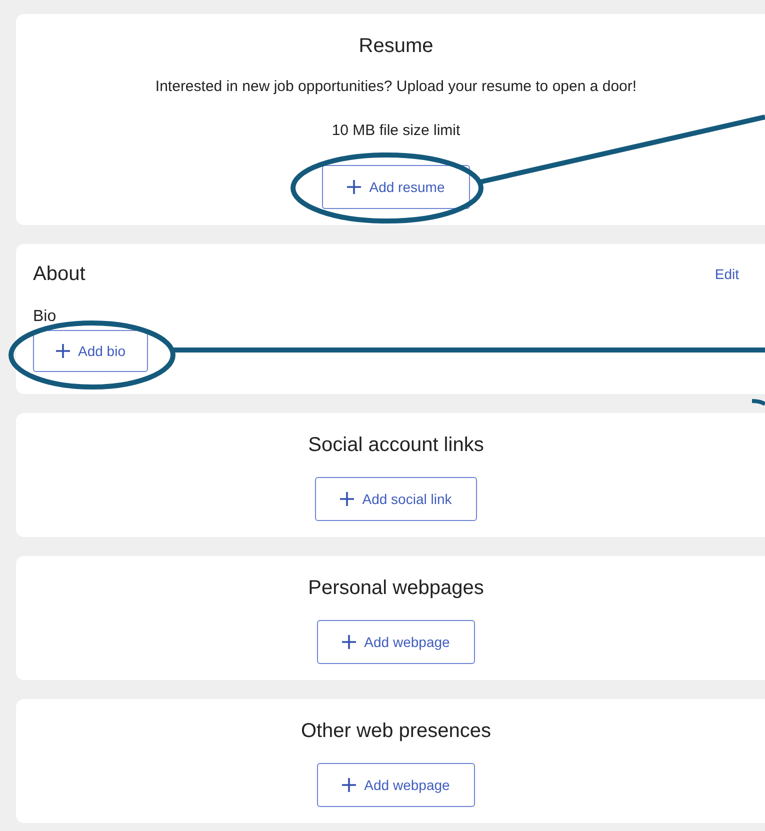  I want to click on add-button: Add bio, so click(90, 351).